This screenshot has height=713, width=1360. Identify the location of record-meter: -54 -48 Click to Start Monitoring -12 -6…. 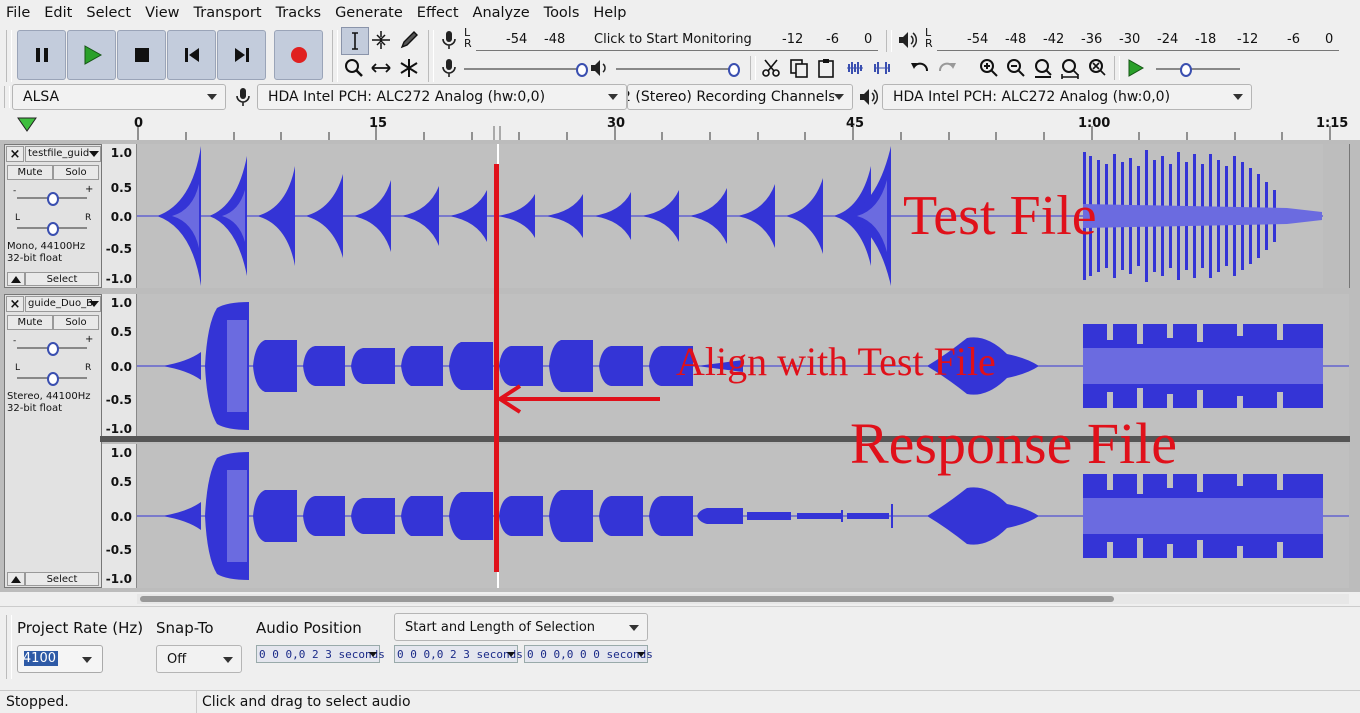
(677, 39).